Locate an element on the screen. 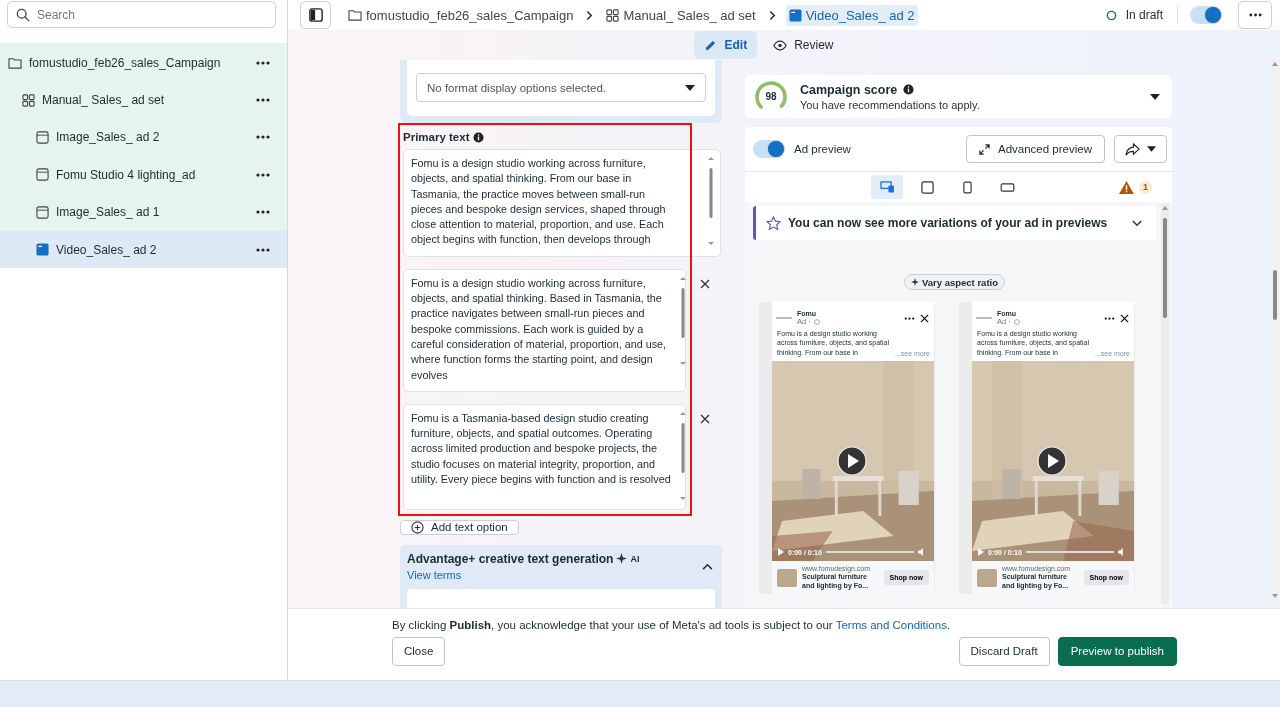  devices-icon is located at coordinates (887, 187).